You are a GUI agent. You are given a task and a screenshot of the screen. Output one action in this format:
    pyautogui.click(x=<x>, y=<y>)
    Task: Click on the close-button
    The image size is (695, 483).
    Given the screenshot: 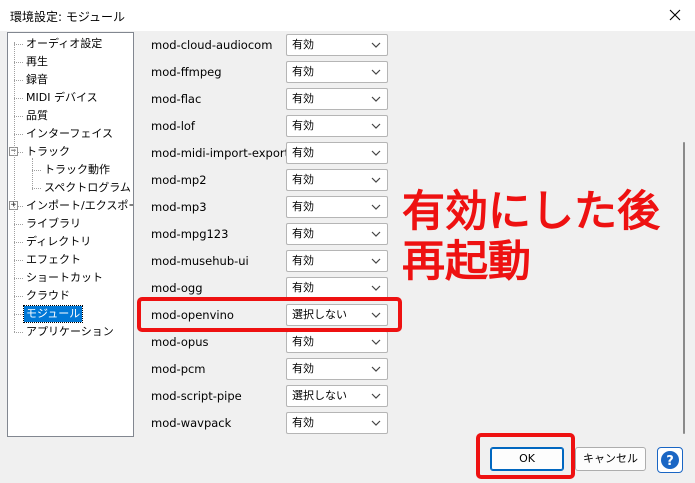 What is the action you would take?
    pyautogui.click(x=675, y=15)
    